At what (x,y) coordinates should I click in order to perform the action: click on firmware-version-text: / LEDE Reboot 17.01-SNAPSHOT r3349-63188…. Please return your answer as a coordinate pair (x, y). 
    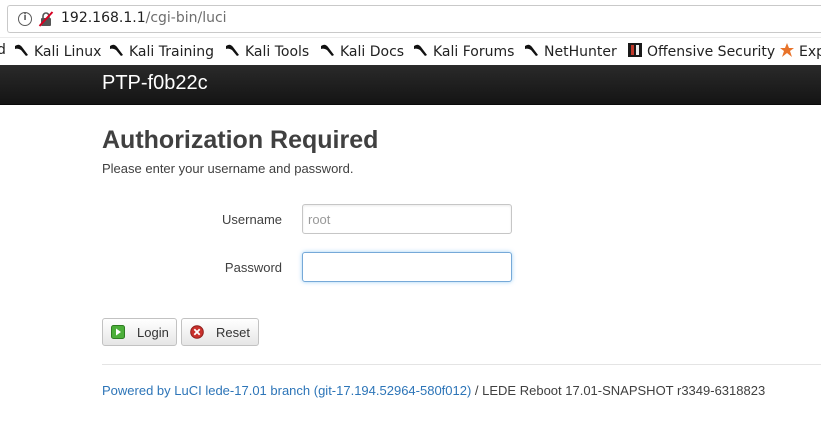
    Looking at the image, I should click on (618, 390).